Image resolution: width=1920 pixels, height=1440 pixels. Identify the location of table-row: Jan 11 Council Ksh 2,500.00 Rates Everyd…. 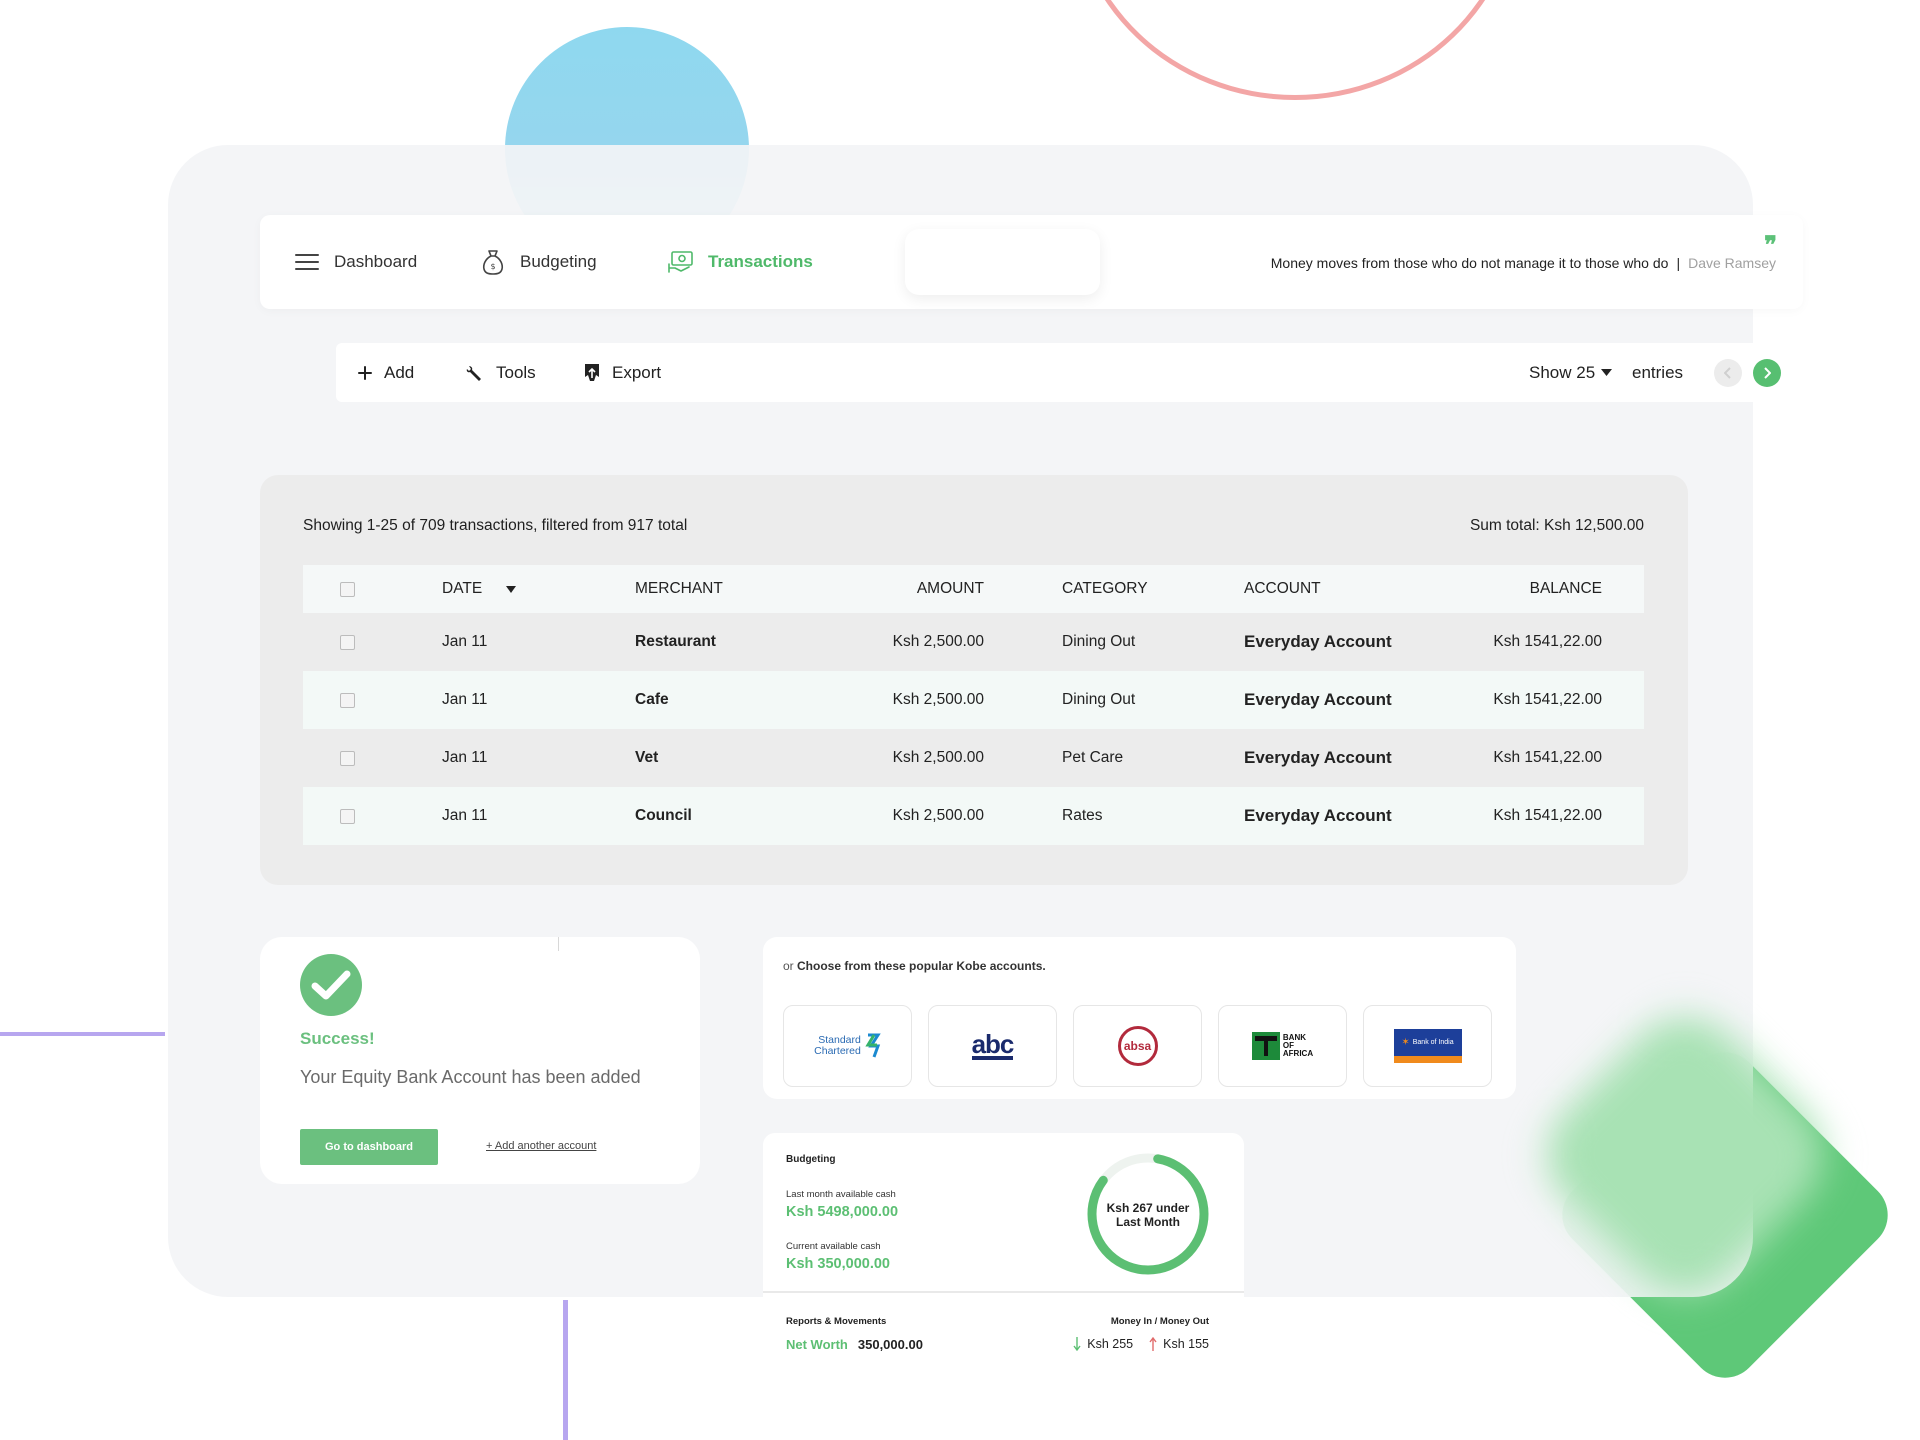
(973, 816).